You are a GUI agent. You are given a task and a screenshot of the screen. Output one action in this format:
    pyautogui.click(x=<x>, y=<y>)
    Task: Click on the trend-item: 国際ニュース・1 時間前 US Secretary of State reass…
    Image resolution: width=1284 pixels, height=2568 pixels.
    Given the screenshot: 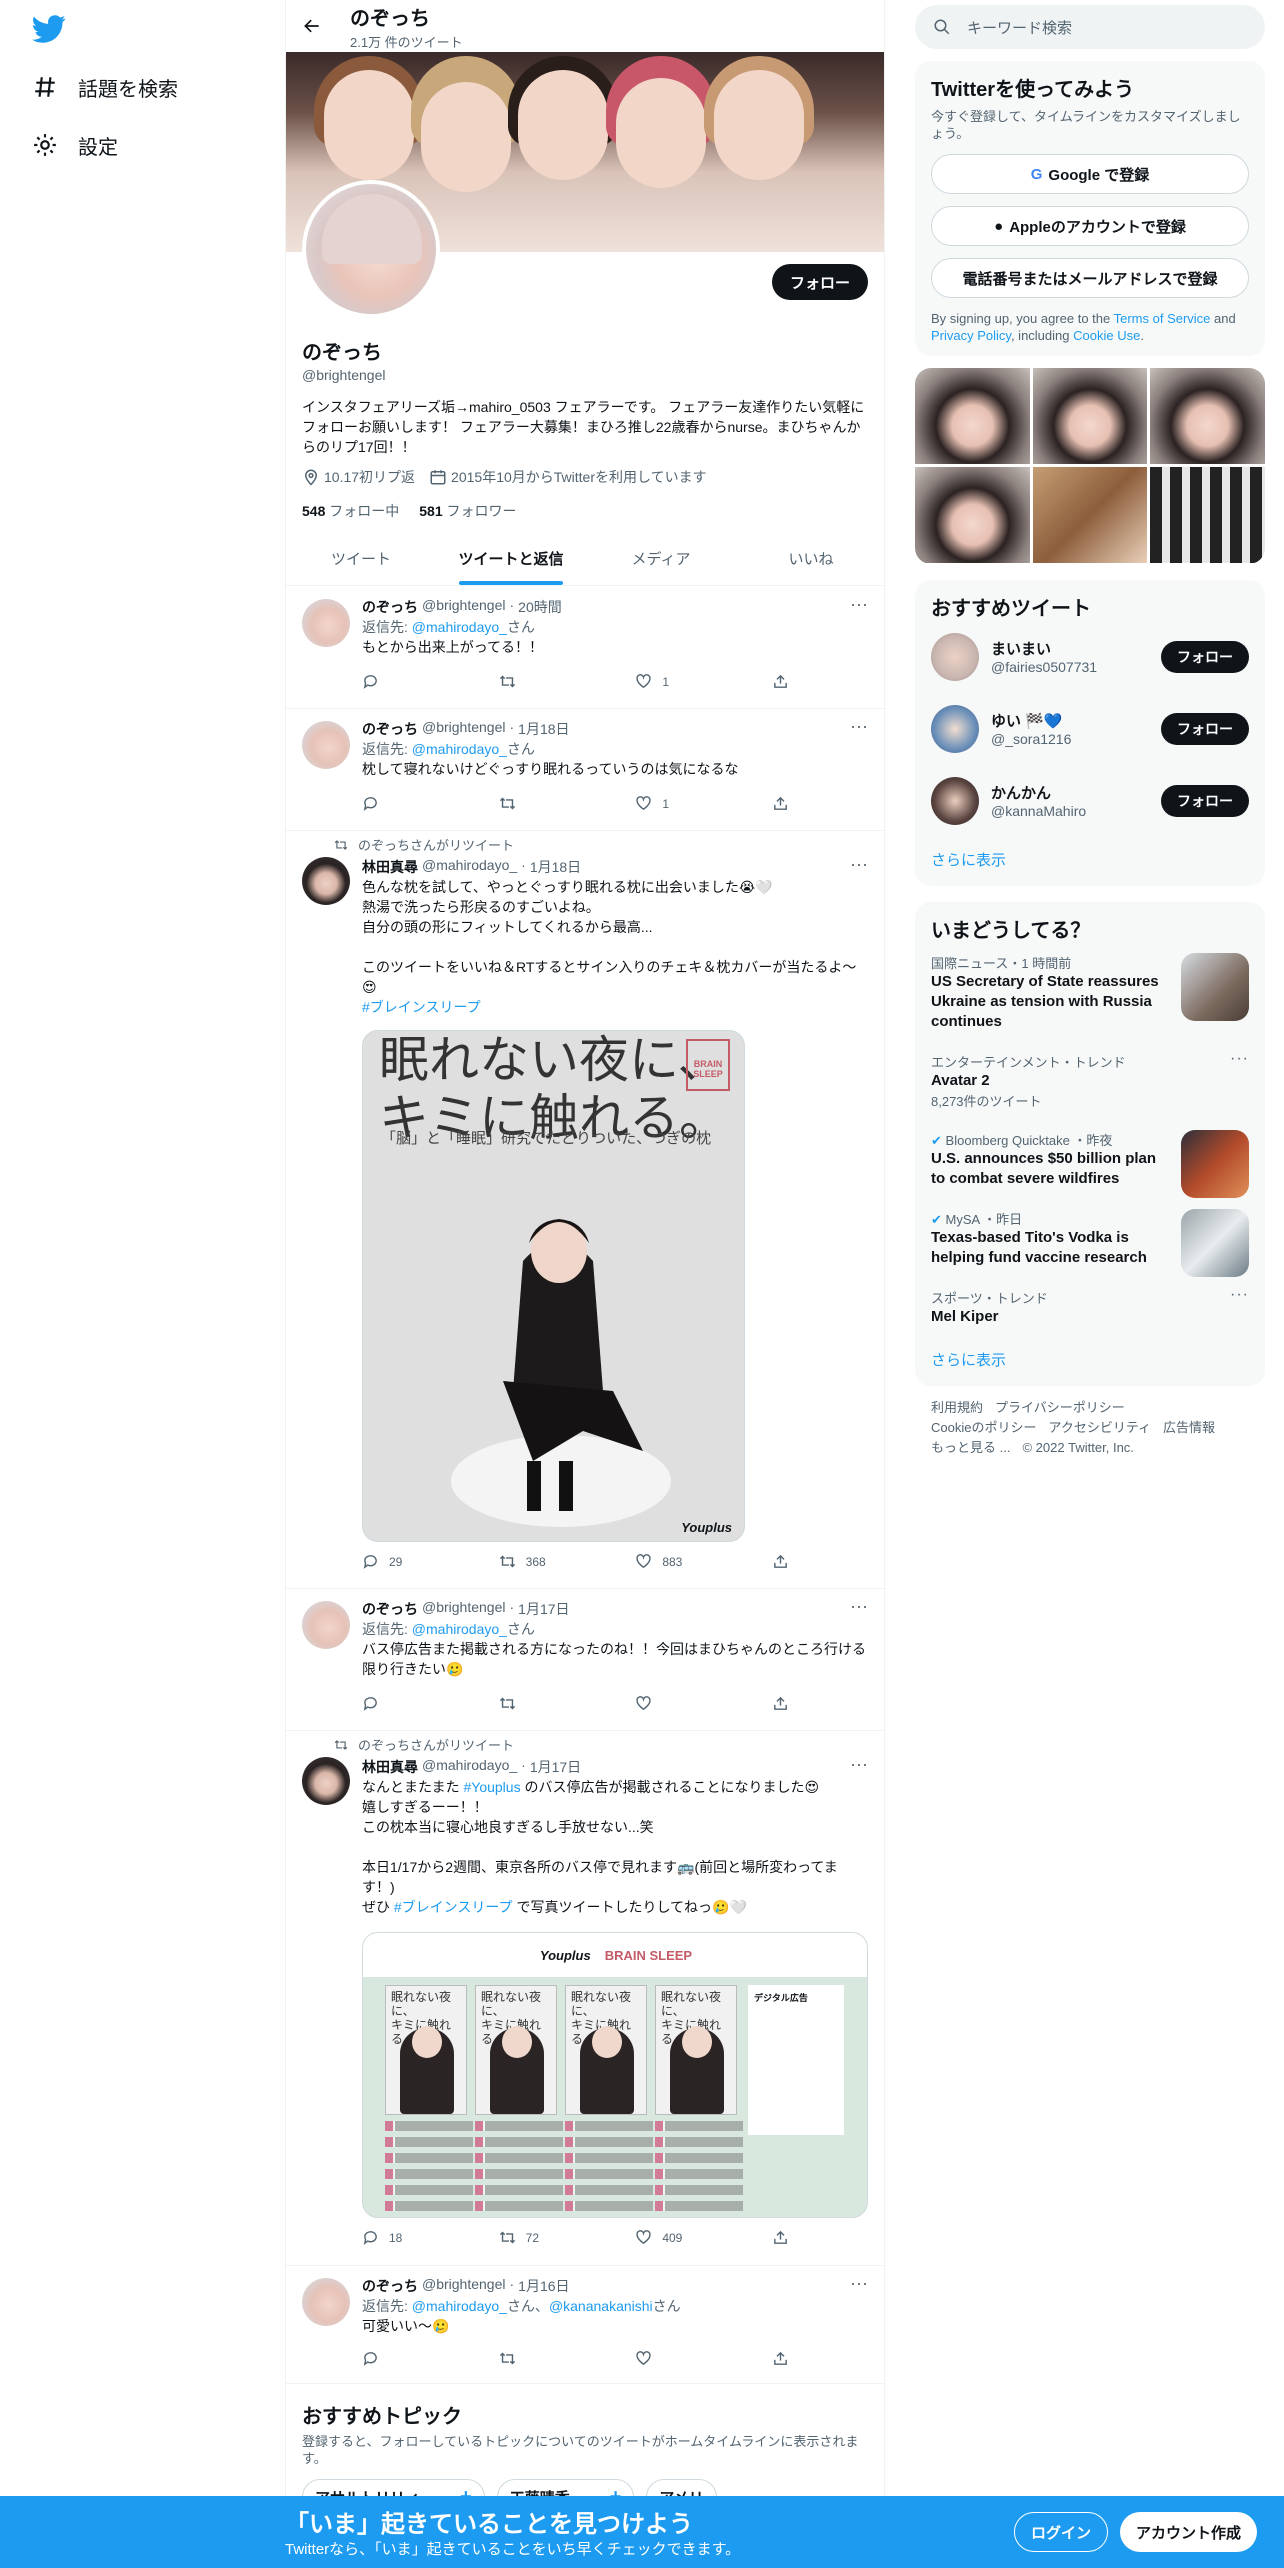 What is the action you would take?
    pyautogui.click(x=1090, y=992)
    